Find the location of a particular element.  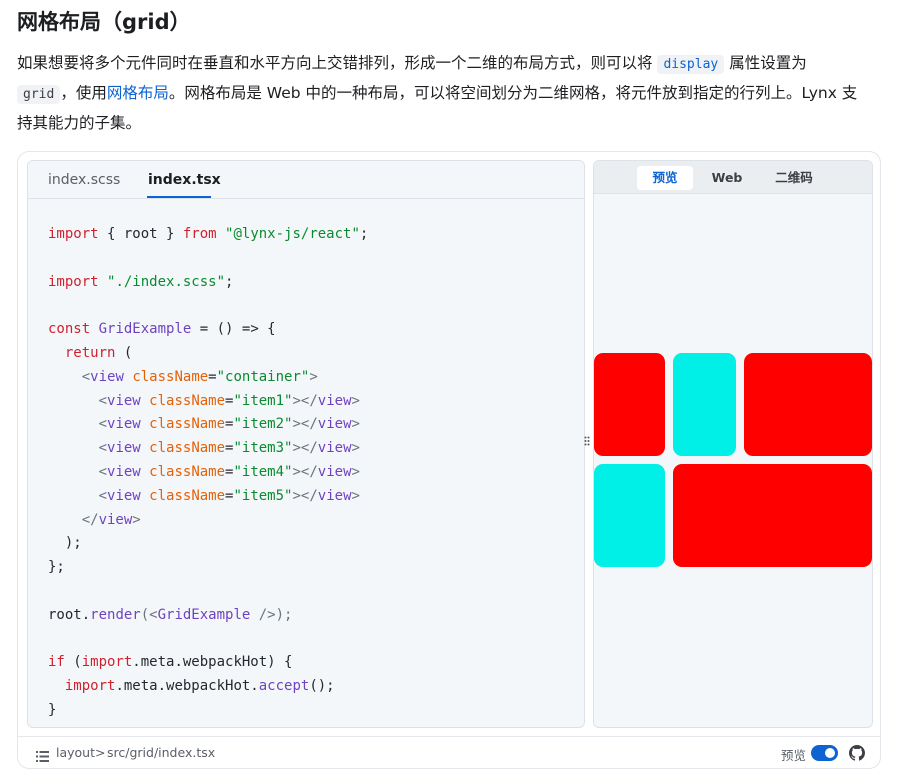

code-line: }; is located at coordinates (56, 567).